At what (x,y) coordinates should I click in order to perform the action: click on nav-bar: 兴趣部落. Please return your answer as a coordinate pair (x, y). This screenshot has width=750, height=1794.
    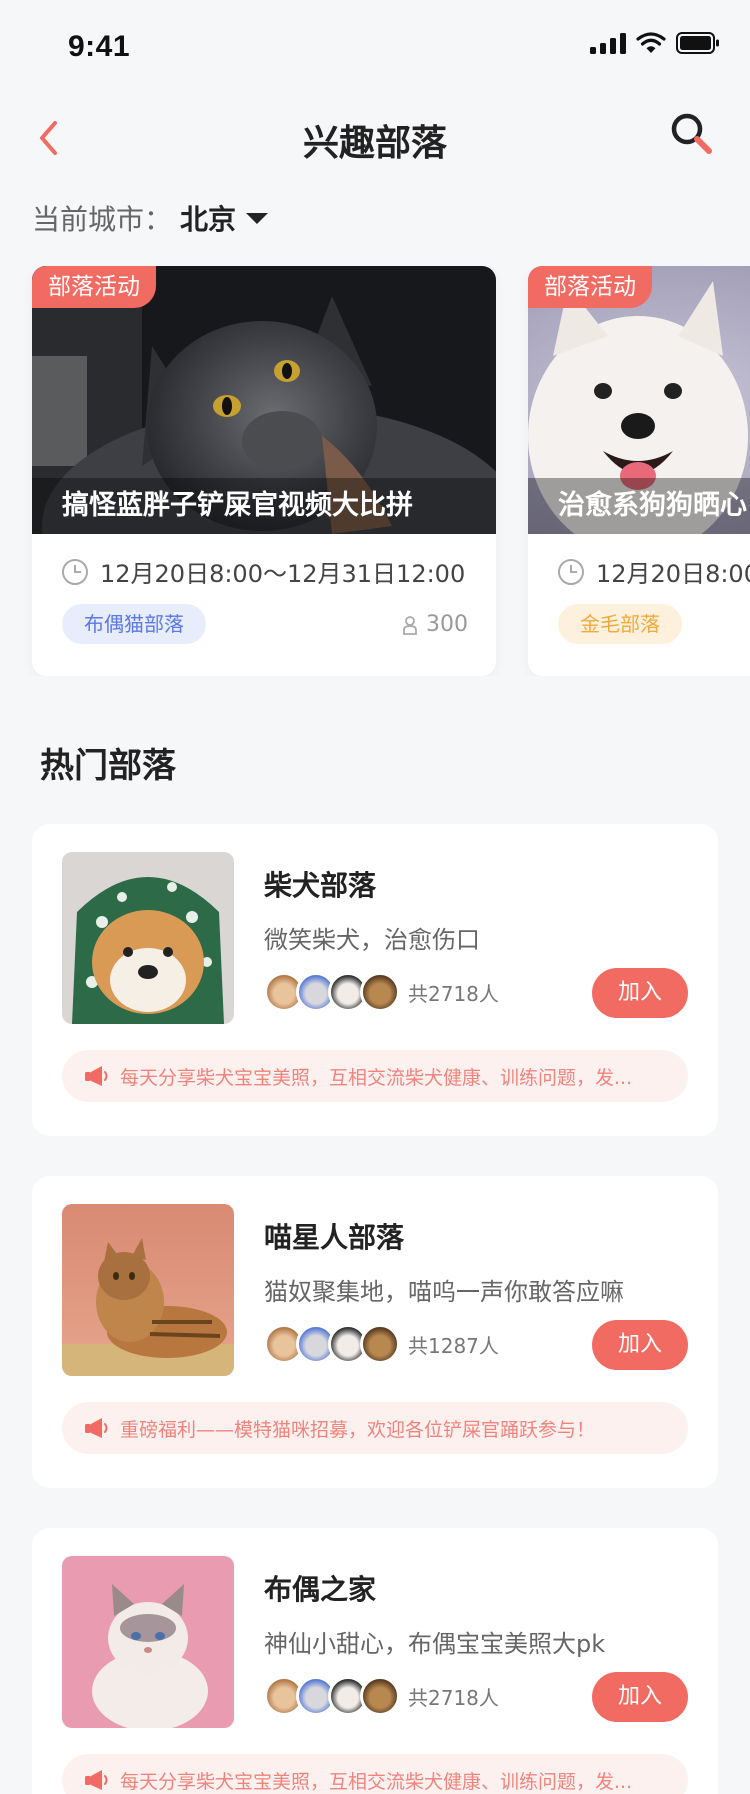
    Looking at the image, I should click on (375, 138).